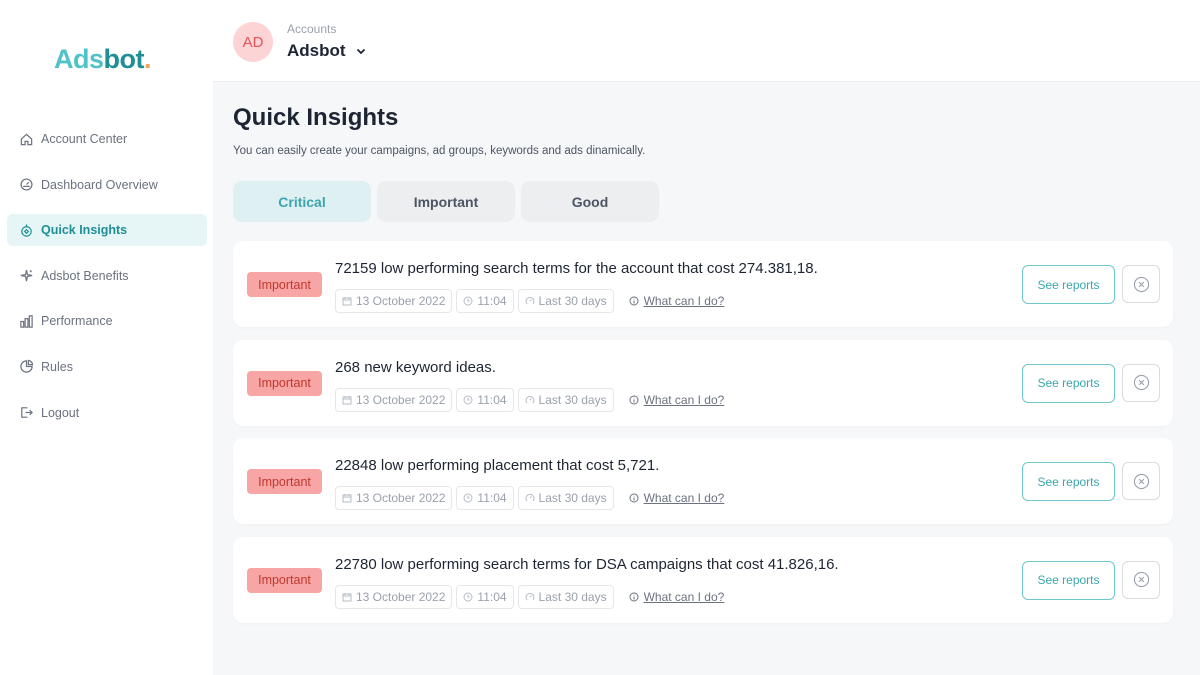  What do you see at coordinates (26, 367) in the screenshot?
I see `pie-chart-icon` at bounding box center [26, 367].